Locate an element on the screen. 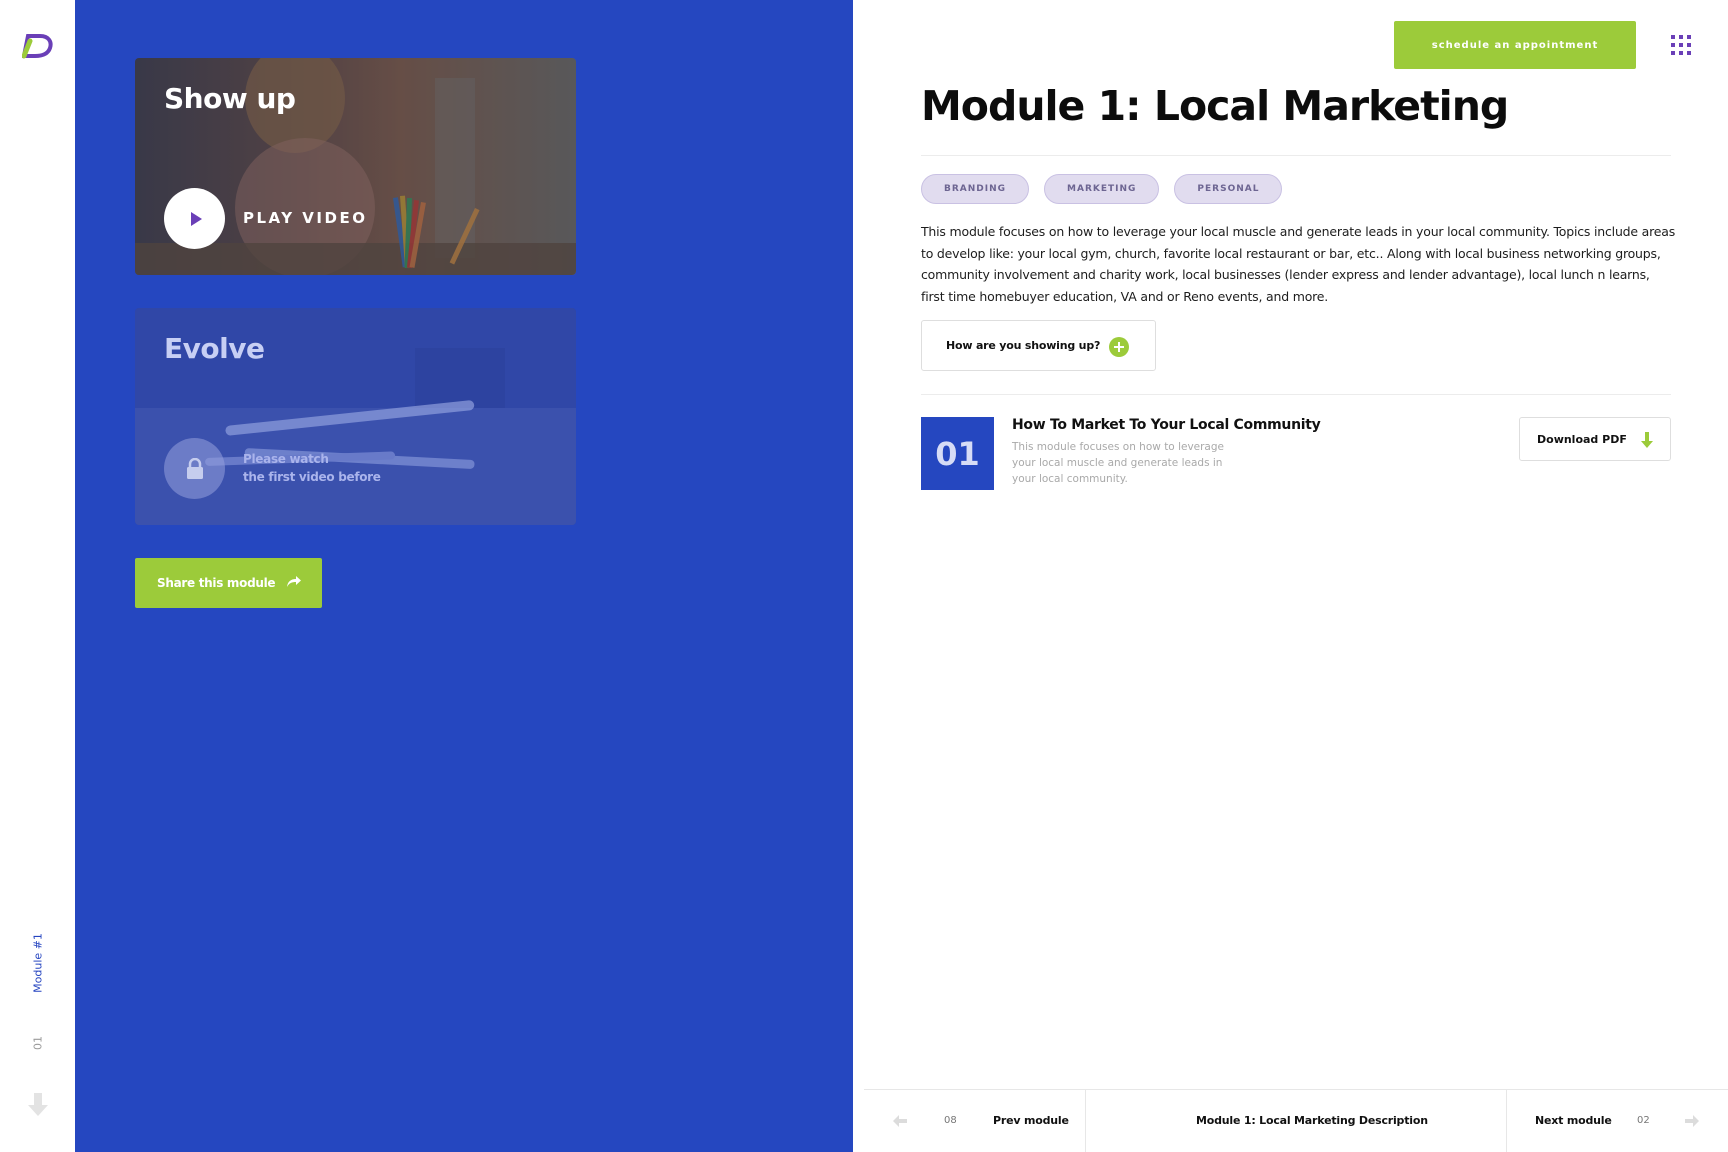 The image size is (1728, 1152). lock-badge is located at coordinates (194, 468).